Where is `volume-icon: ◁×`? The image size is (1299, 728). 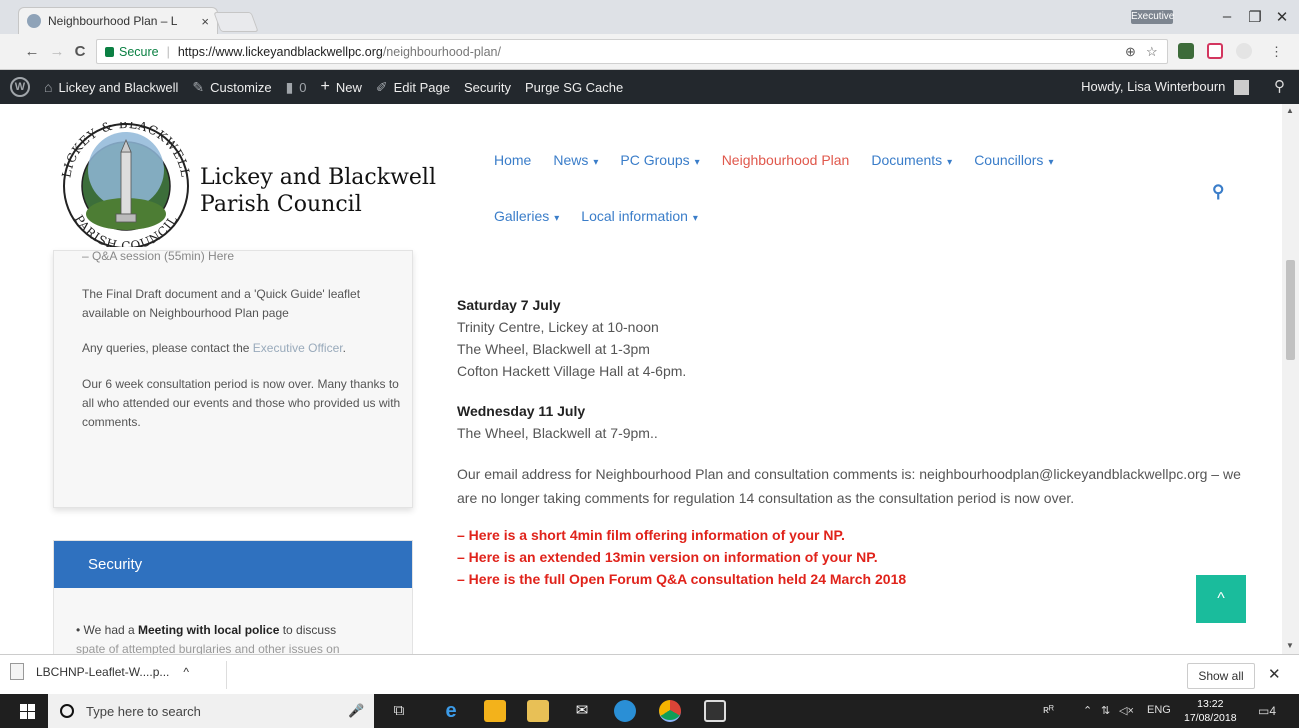
volume-icon: ◁× is located at coordinates (1126, 710).